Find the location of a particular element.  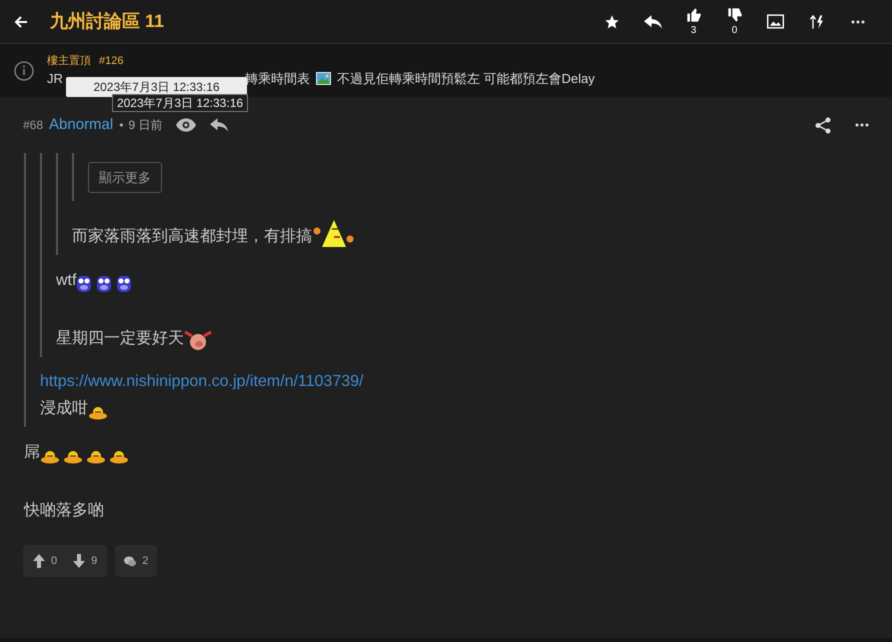

dislike-count: 0 is located at coordinates (735, 30).